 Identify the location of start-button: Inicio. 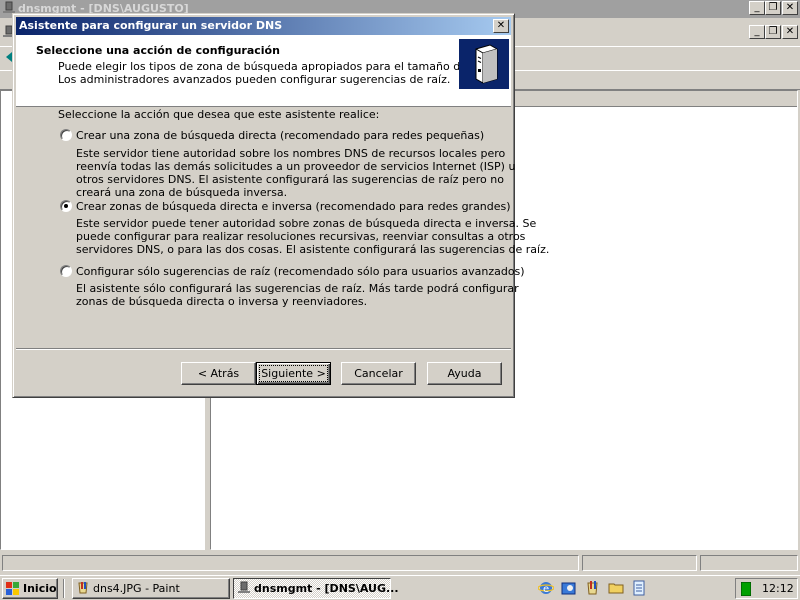
(30, 588).